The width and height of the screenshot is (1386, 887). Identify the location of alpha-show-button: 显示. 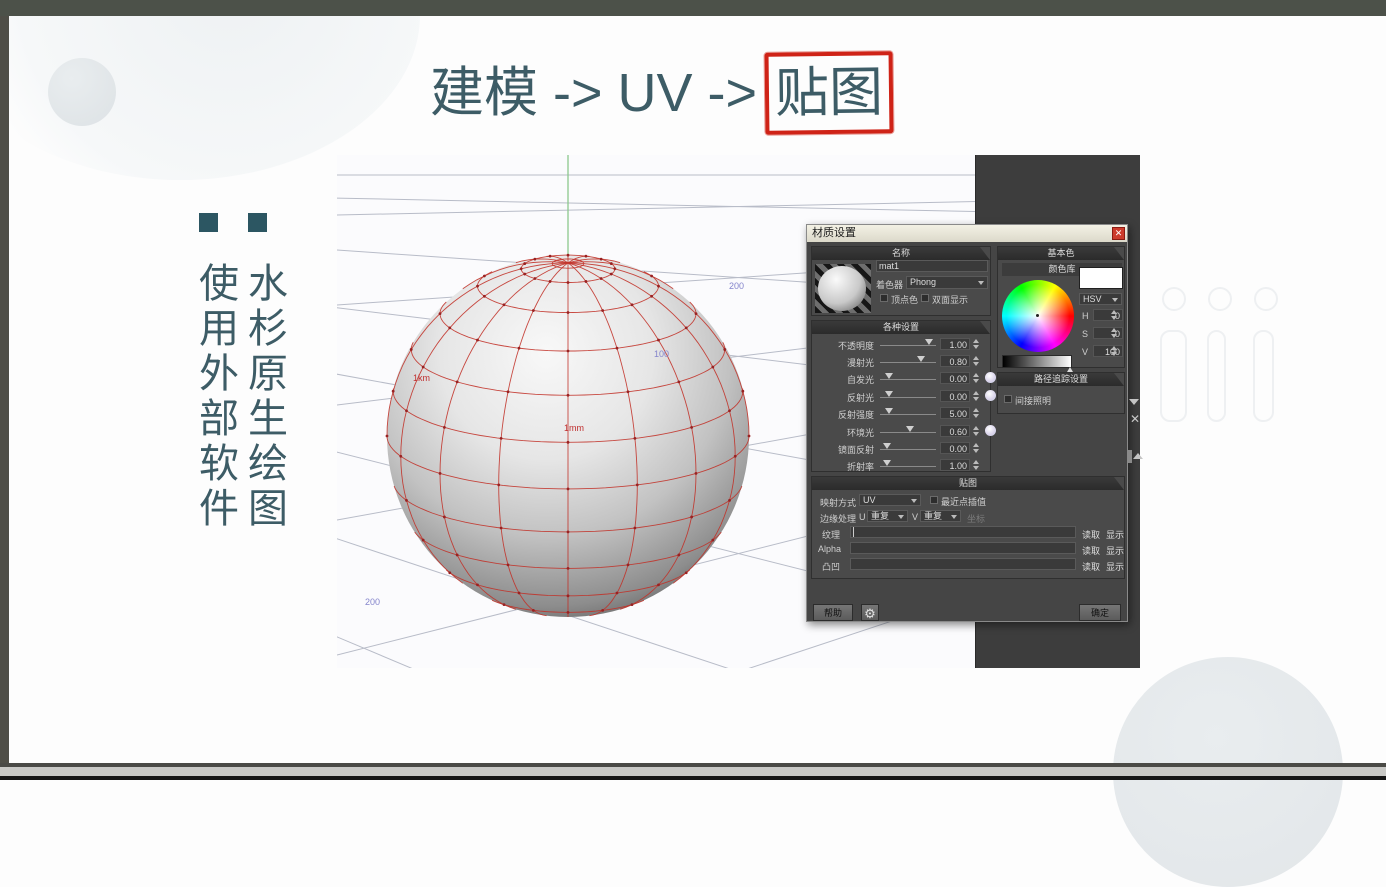
(1115, 550).